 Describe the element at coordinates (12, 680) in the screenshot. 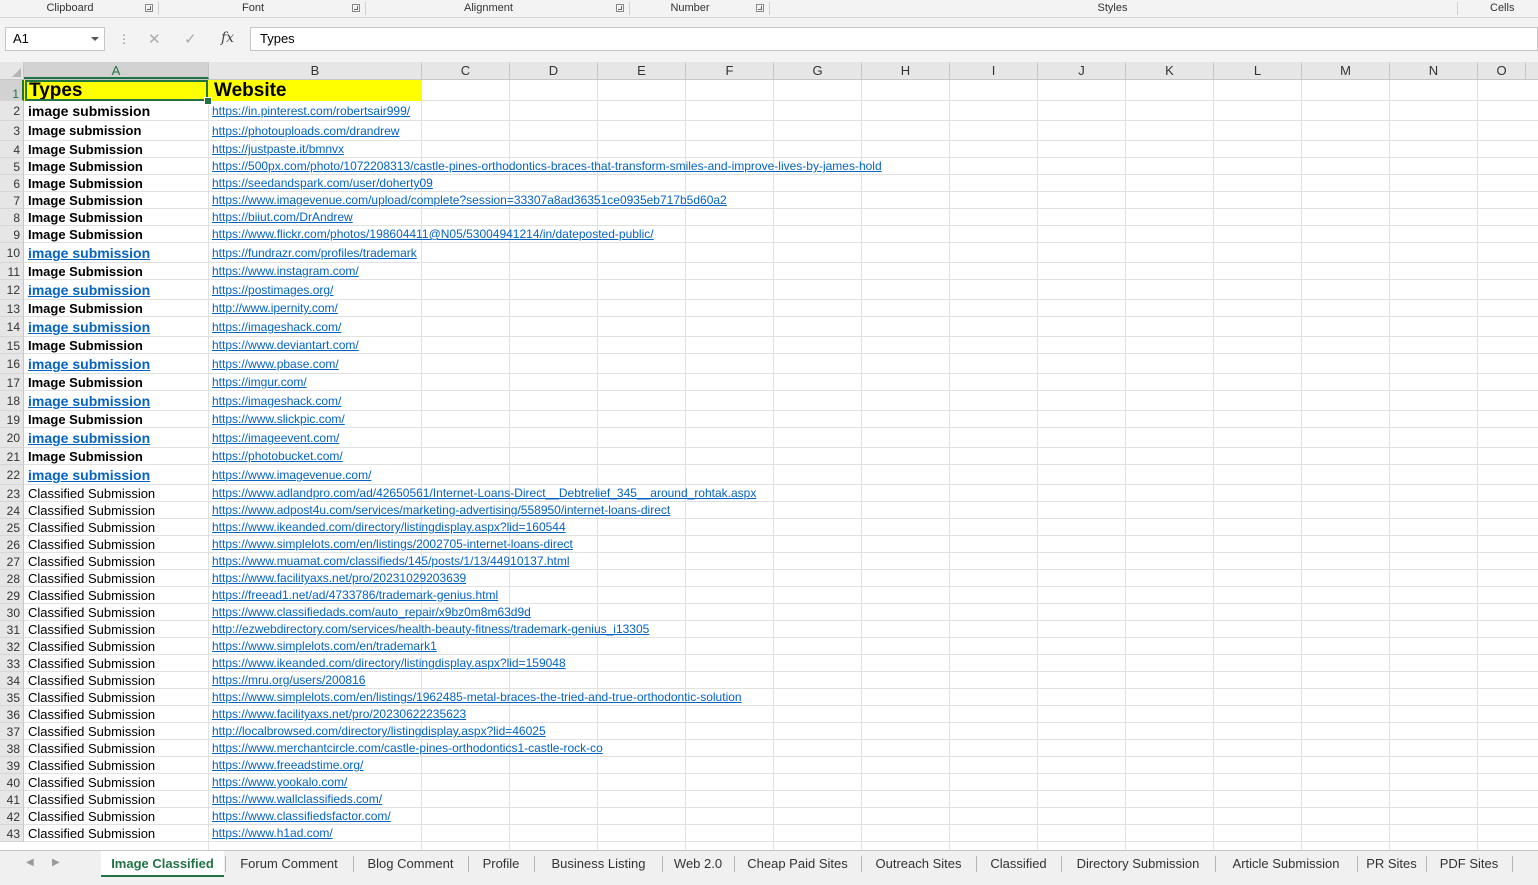

I see `row-header: 34` at that location.